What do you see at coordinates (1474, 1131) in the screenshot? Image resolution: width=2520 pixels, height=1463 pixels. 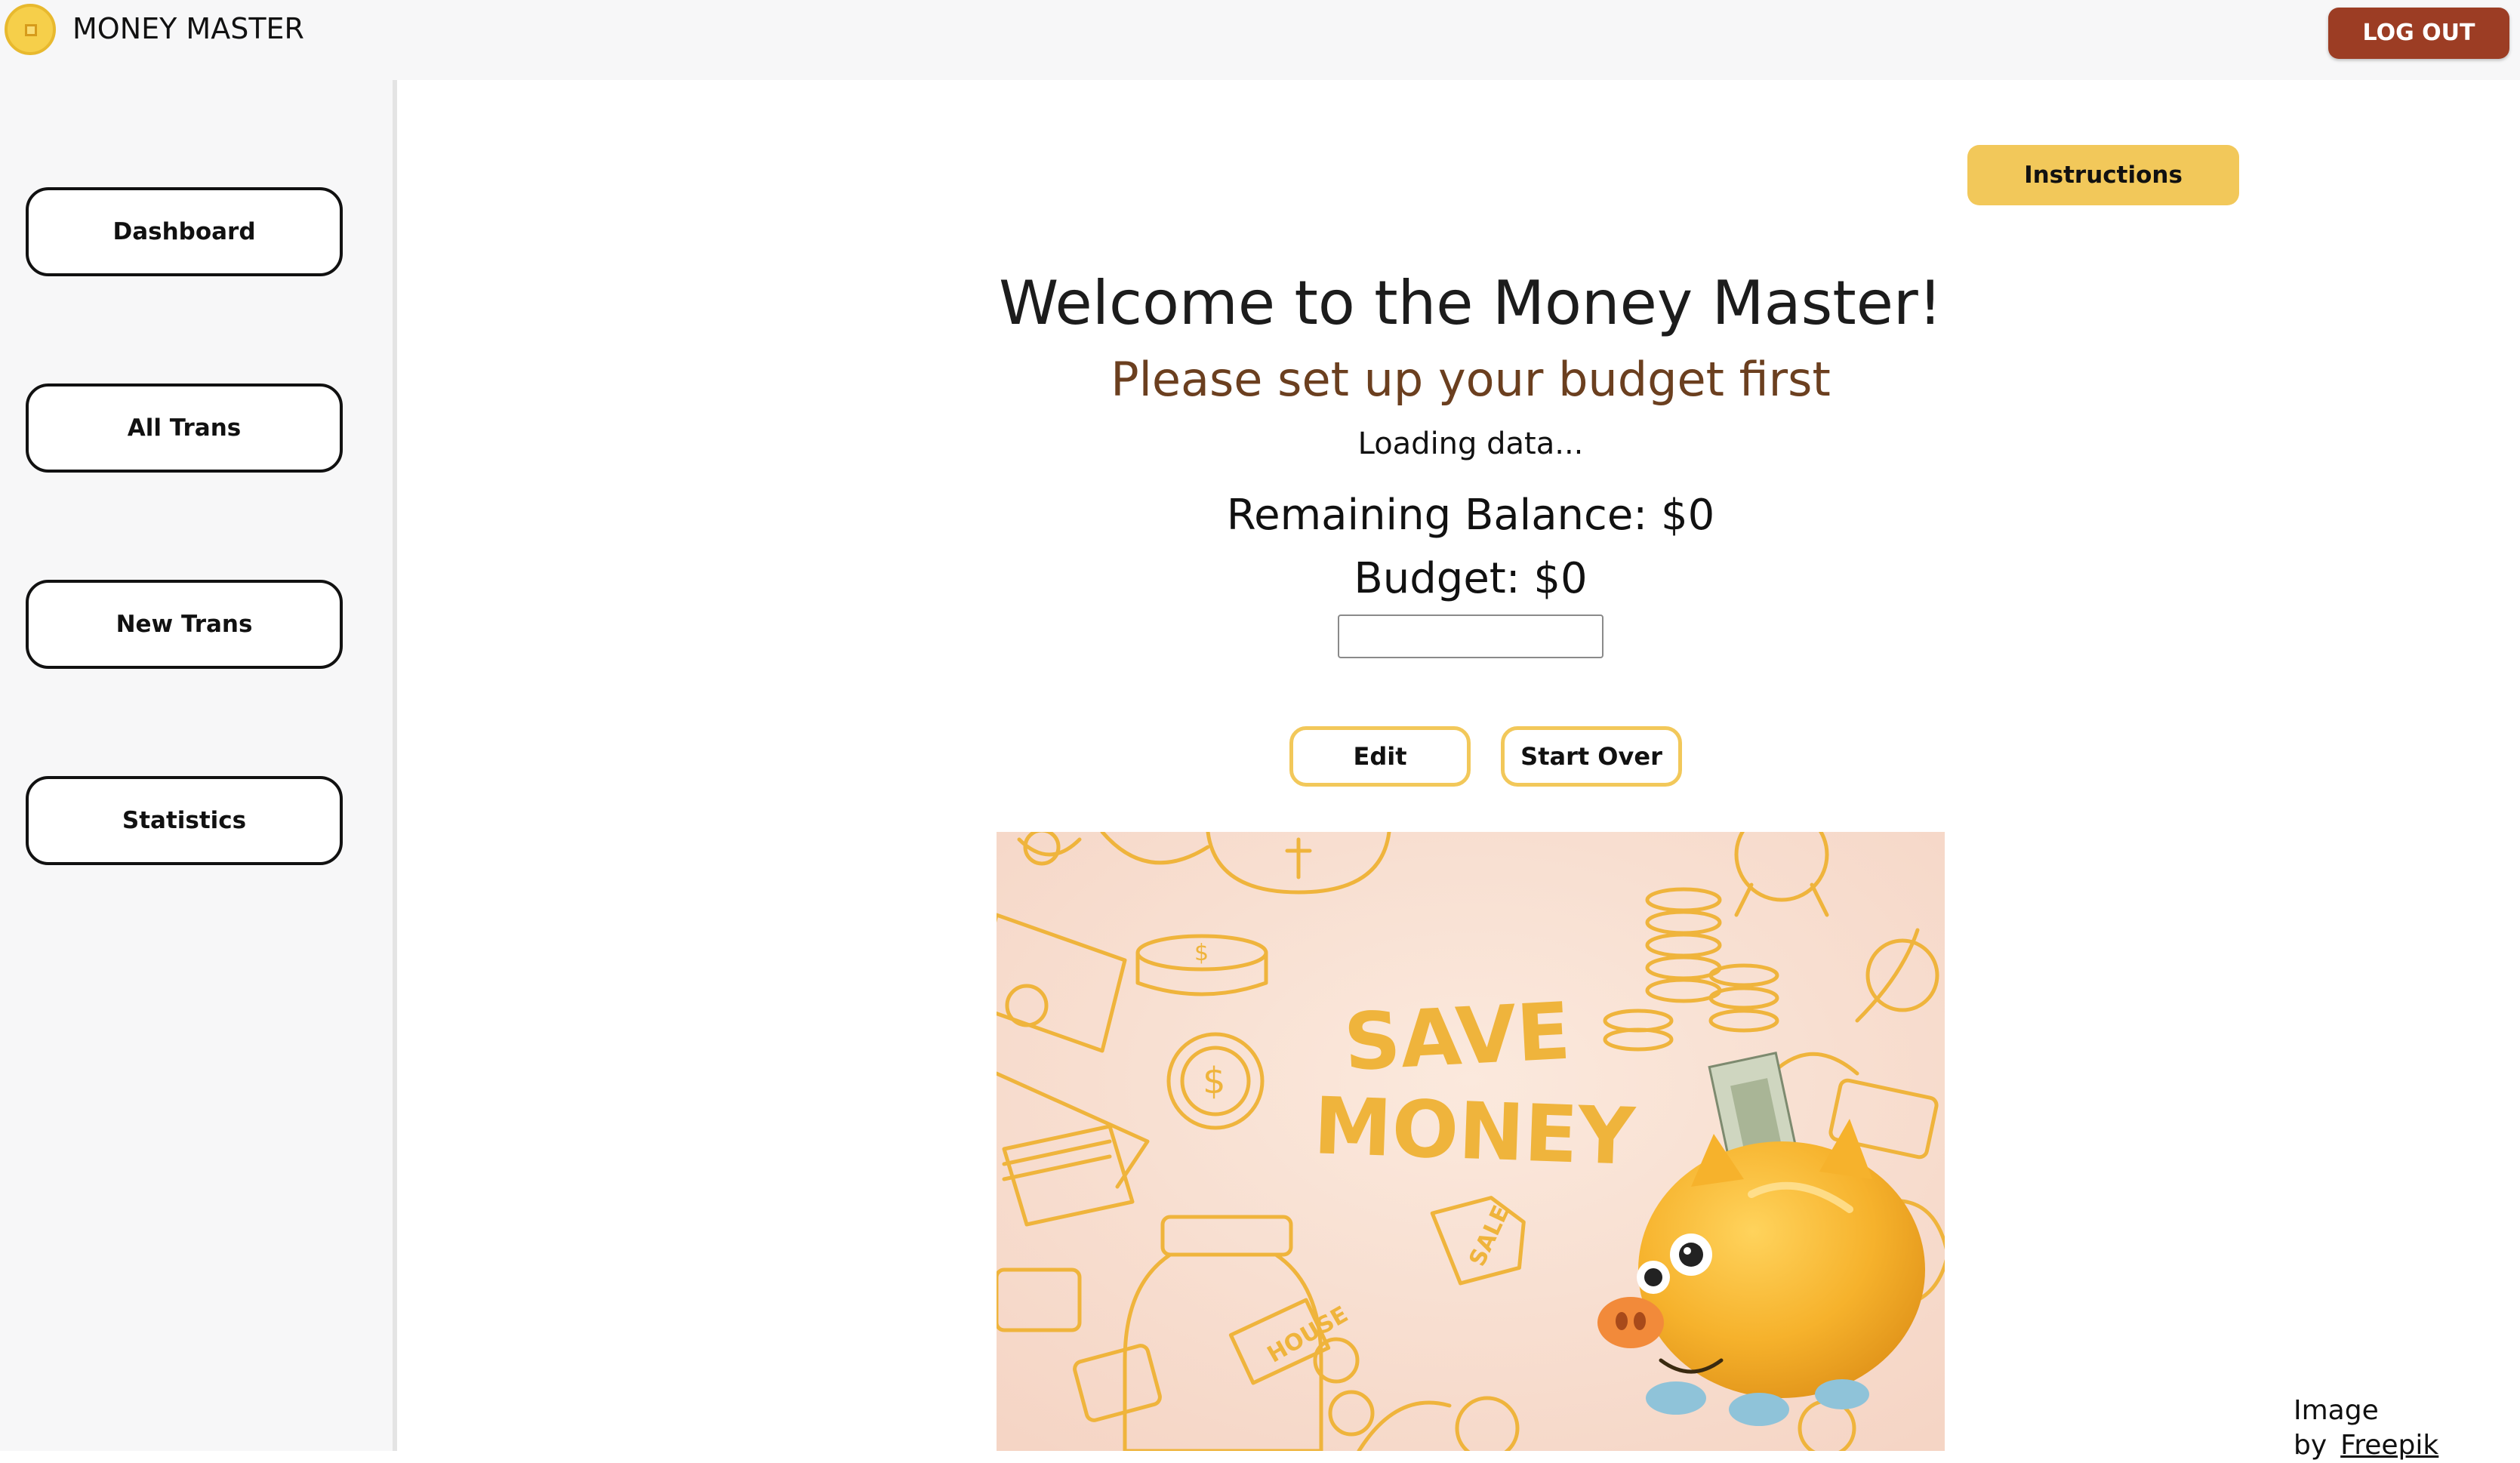 I see `headline-money: MONEY` at bounding box center [1474, 1131].